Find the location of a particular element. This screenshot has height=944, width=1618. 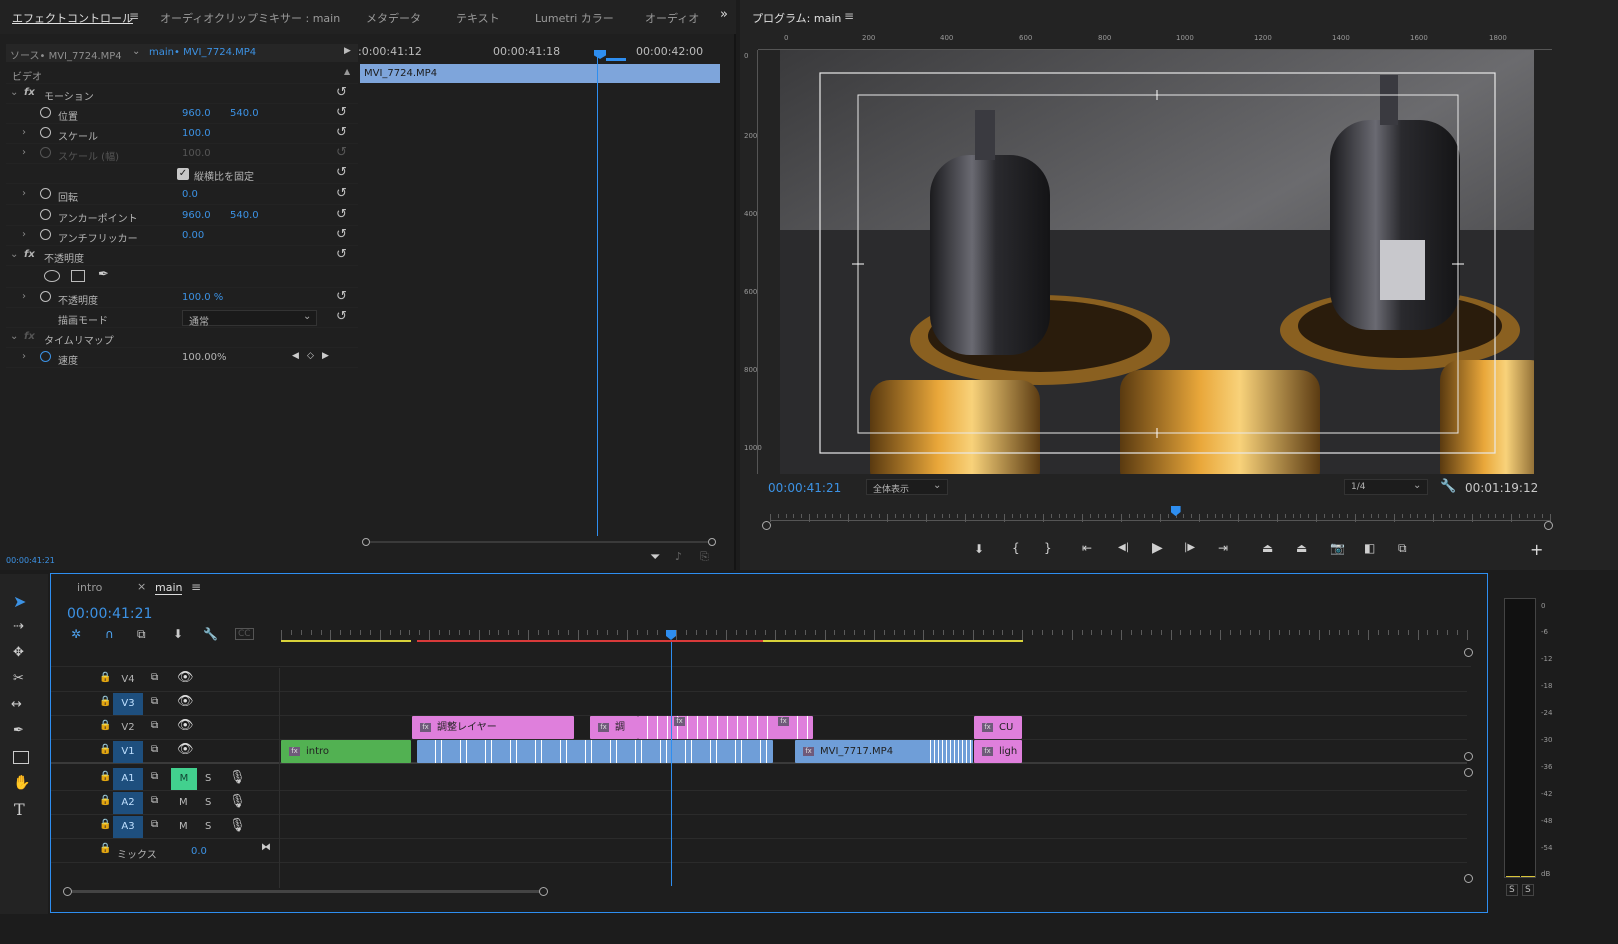

track-target-v4: V4 is located at coordinates (128, 680).